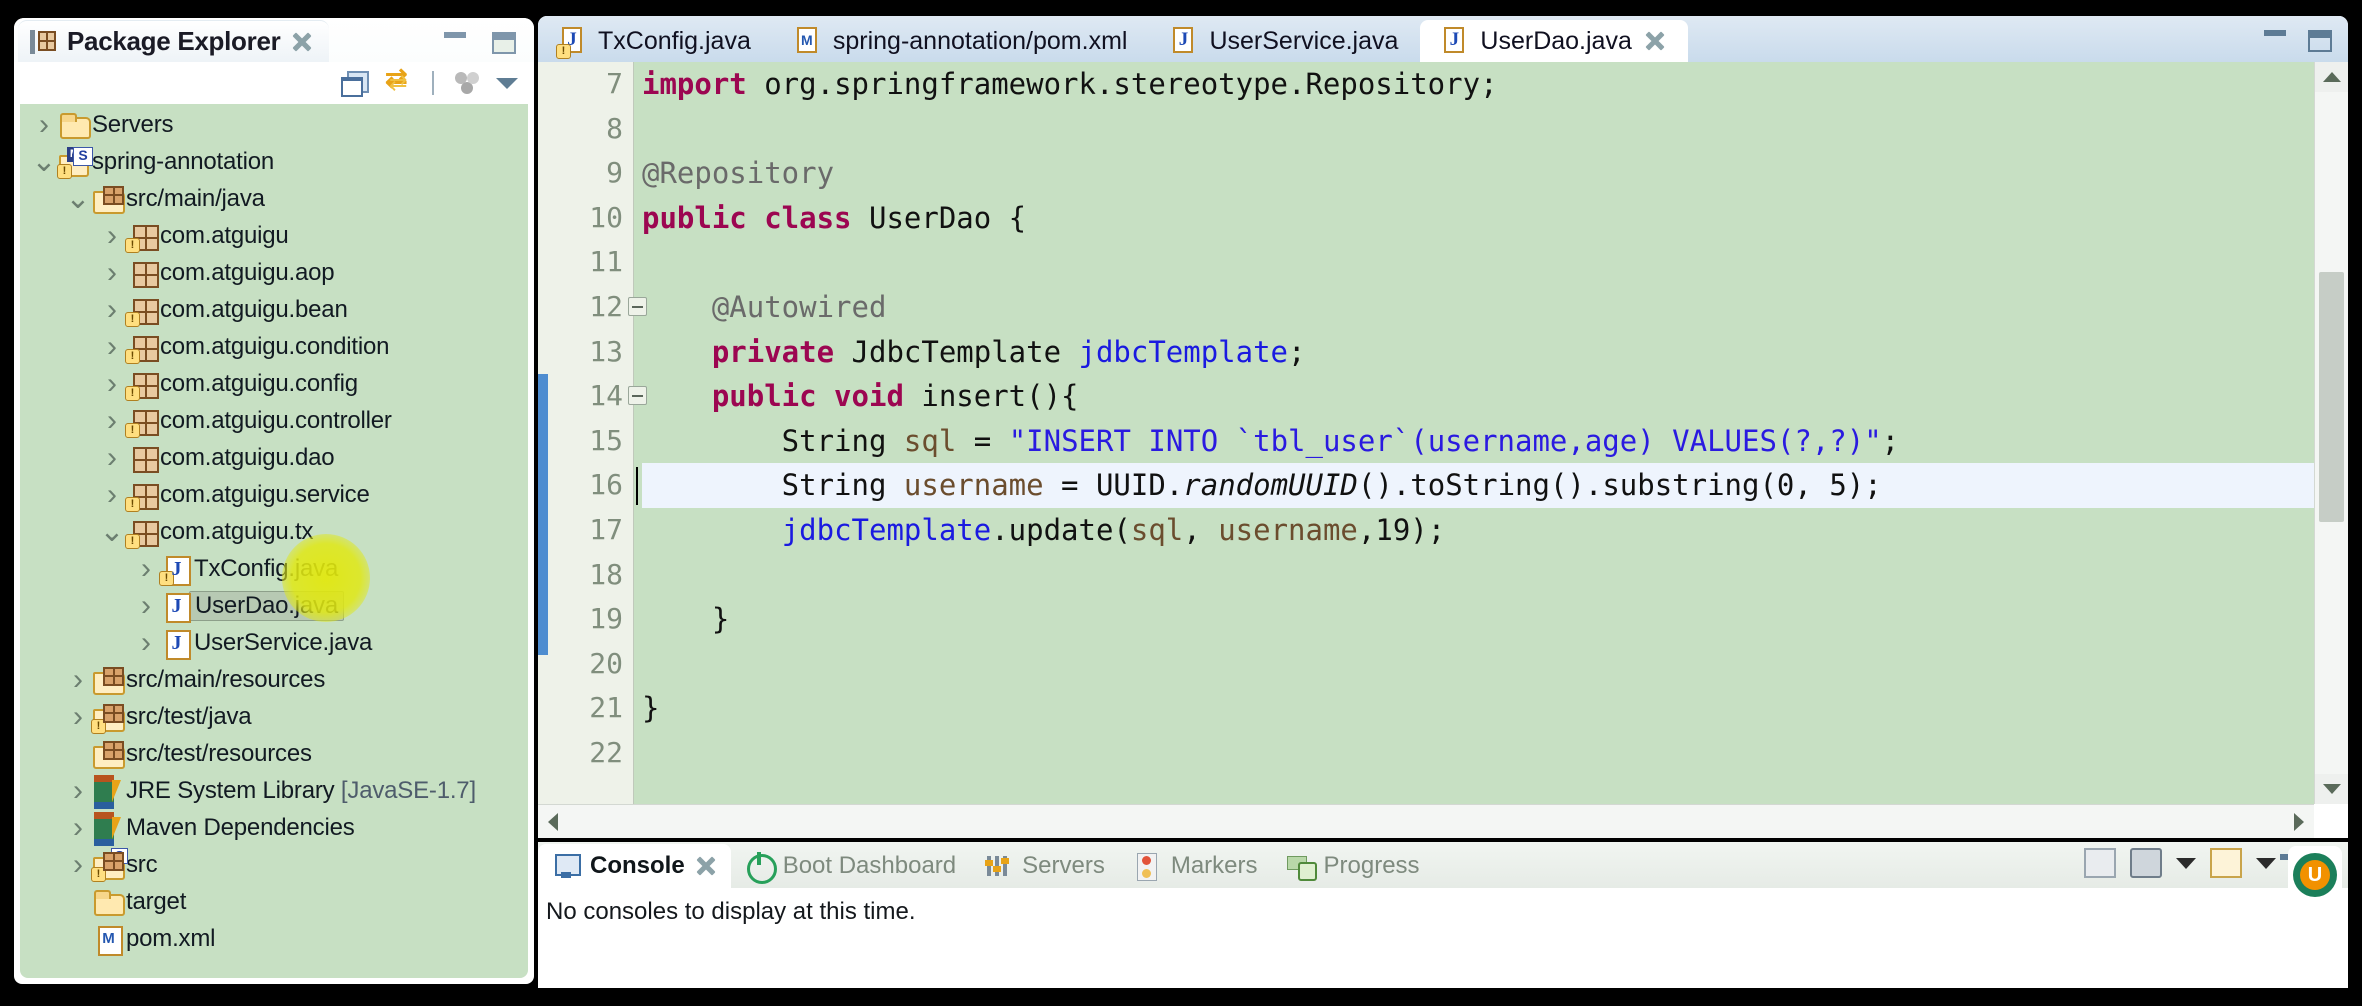 This screenshot has width=2362, height=1006. Describe the element at coordinates (274, 161) in the screenshot. I see `tree-item-spring-annotation: ⌄!Mspring-annotation` at that location.